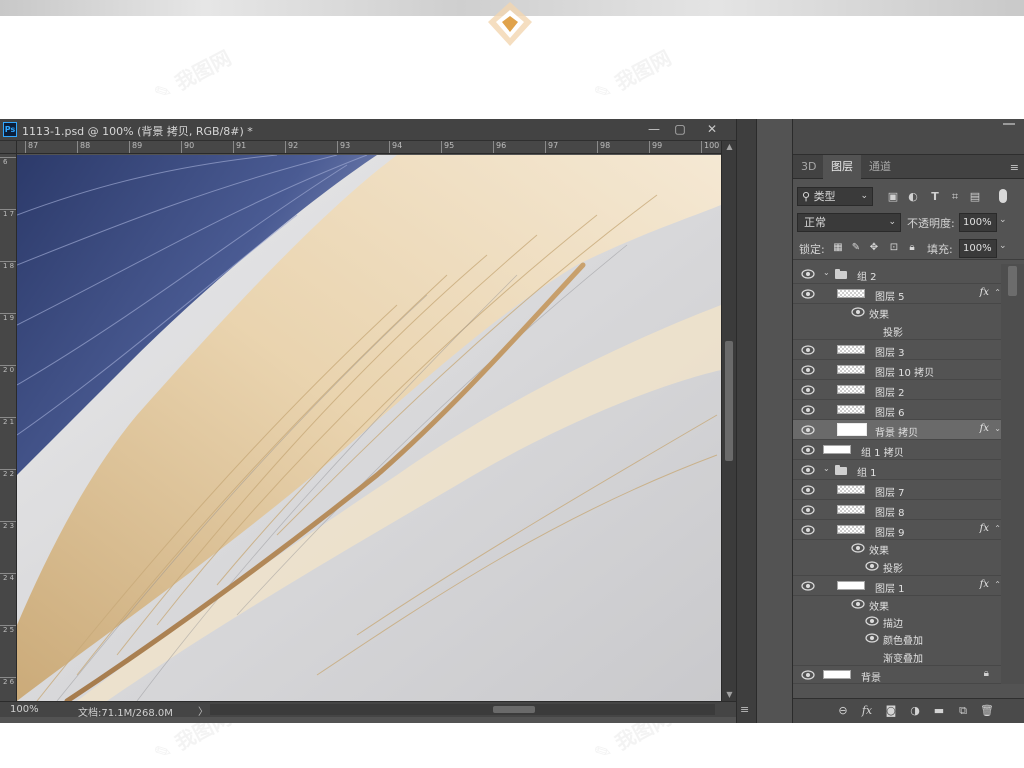 Image resolution: width=1024 pixels, height=768 pixels. I want to click on filter-type-select: ⚲ 类型 ⌄, so click(835, 196).